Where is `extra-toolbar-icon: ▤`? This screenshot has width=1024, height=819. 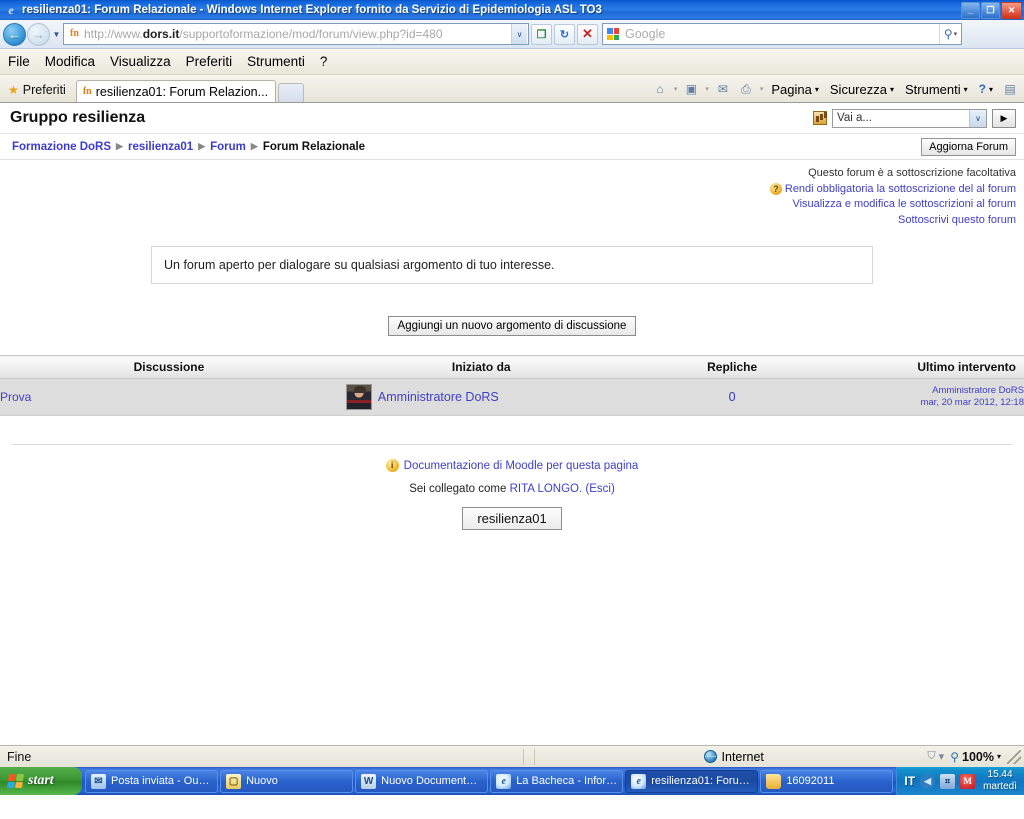 extra-toolbar-icon: ▤ is located at coordinates (1010, 89).